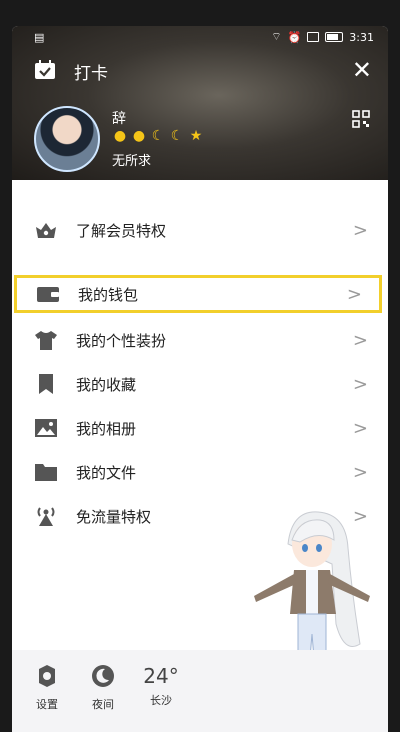 This screenshot has height=732, width=400. What do you see at coordinates (114, 516) in the screenshot?
I see `menu-item-label: 免流量特权` at bounding box center [114, 516].